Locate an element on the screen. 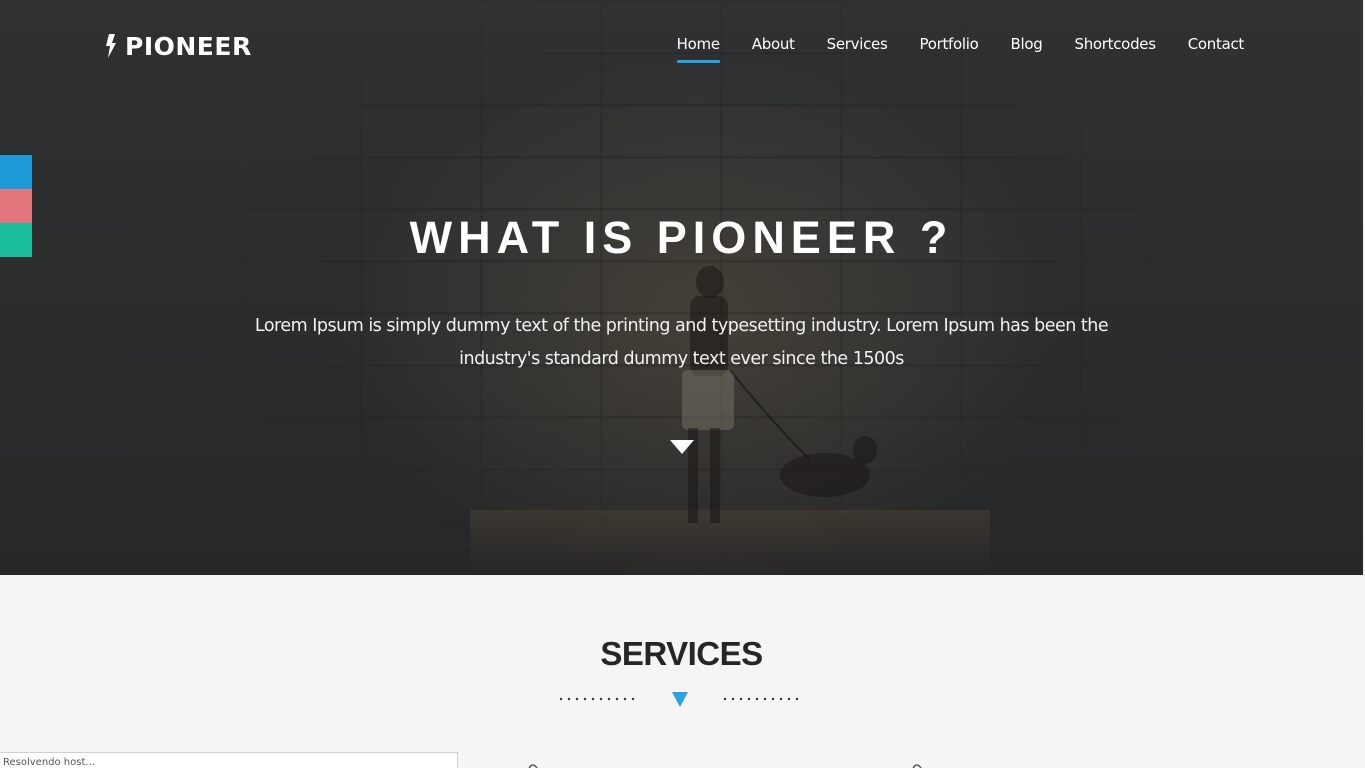 This screenshot has height=768, width=1365. nav-item-contact: Contact is located at coordinates (1216, 49).